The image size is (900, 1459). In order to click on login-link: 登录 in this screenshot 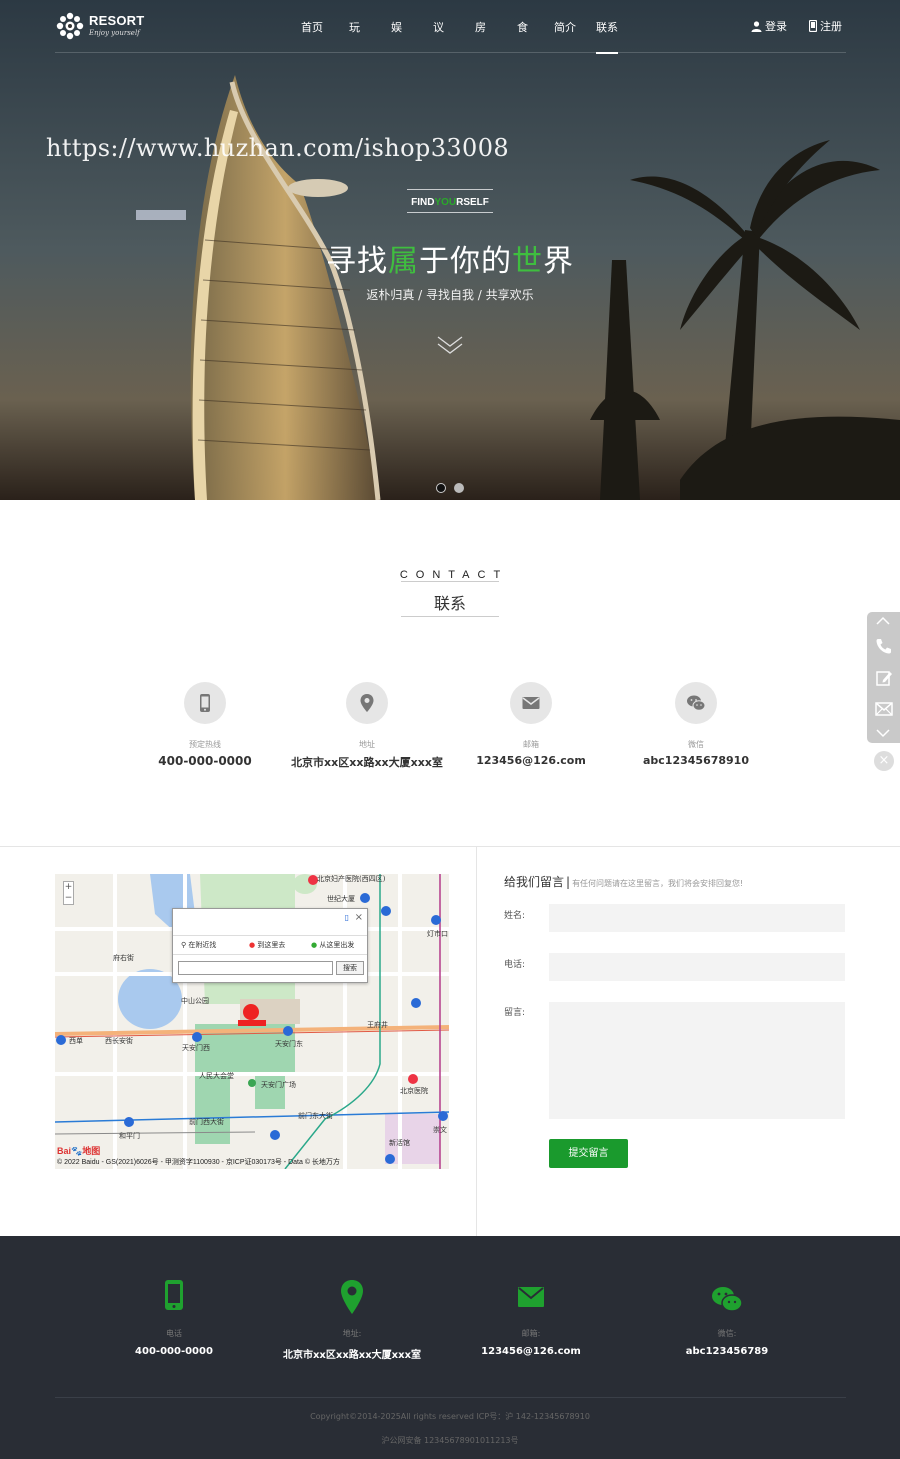, I will do `click(769, 26)`.